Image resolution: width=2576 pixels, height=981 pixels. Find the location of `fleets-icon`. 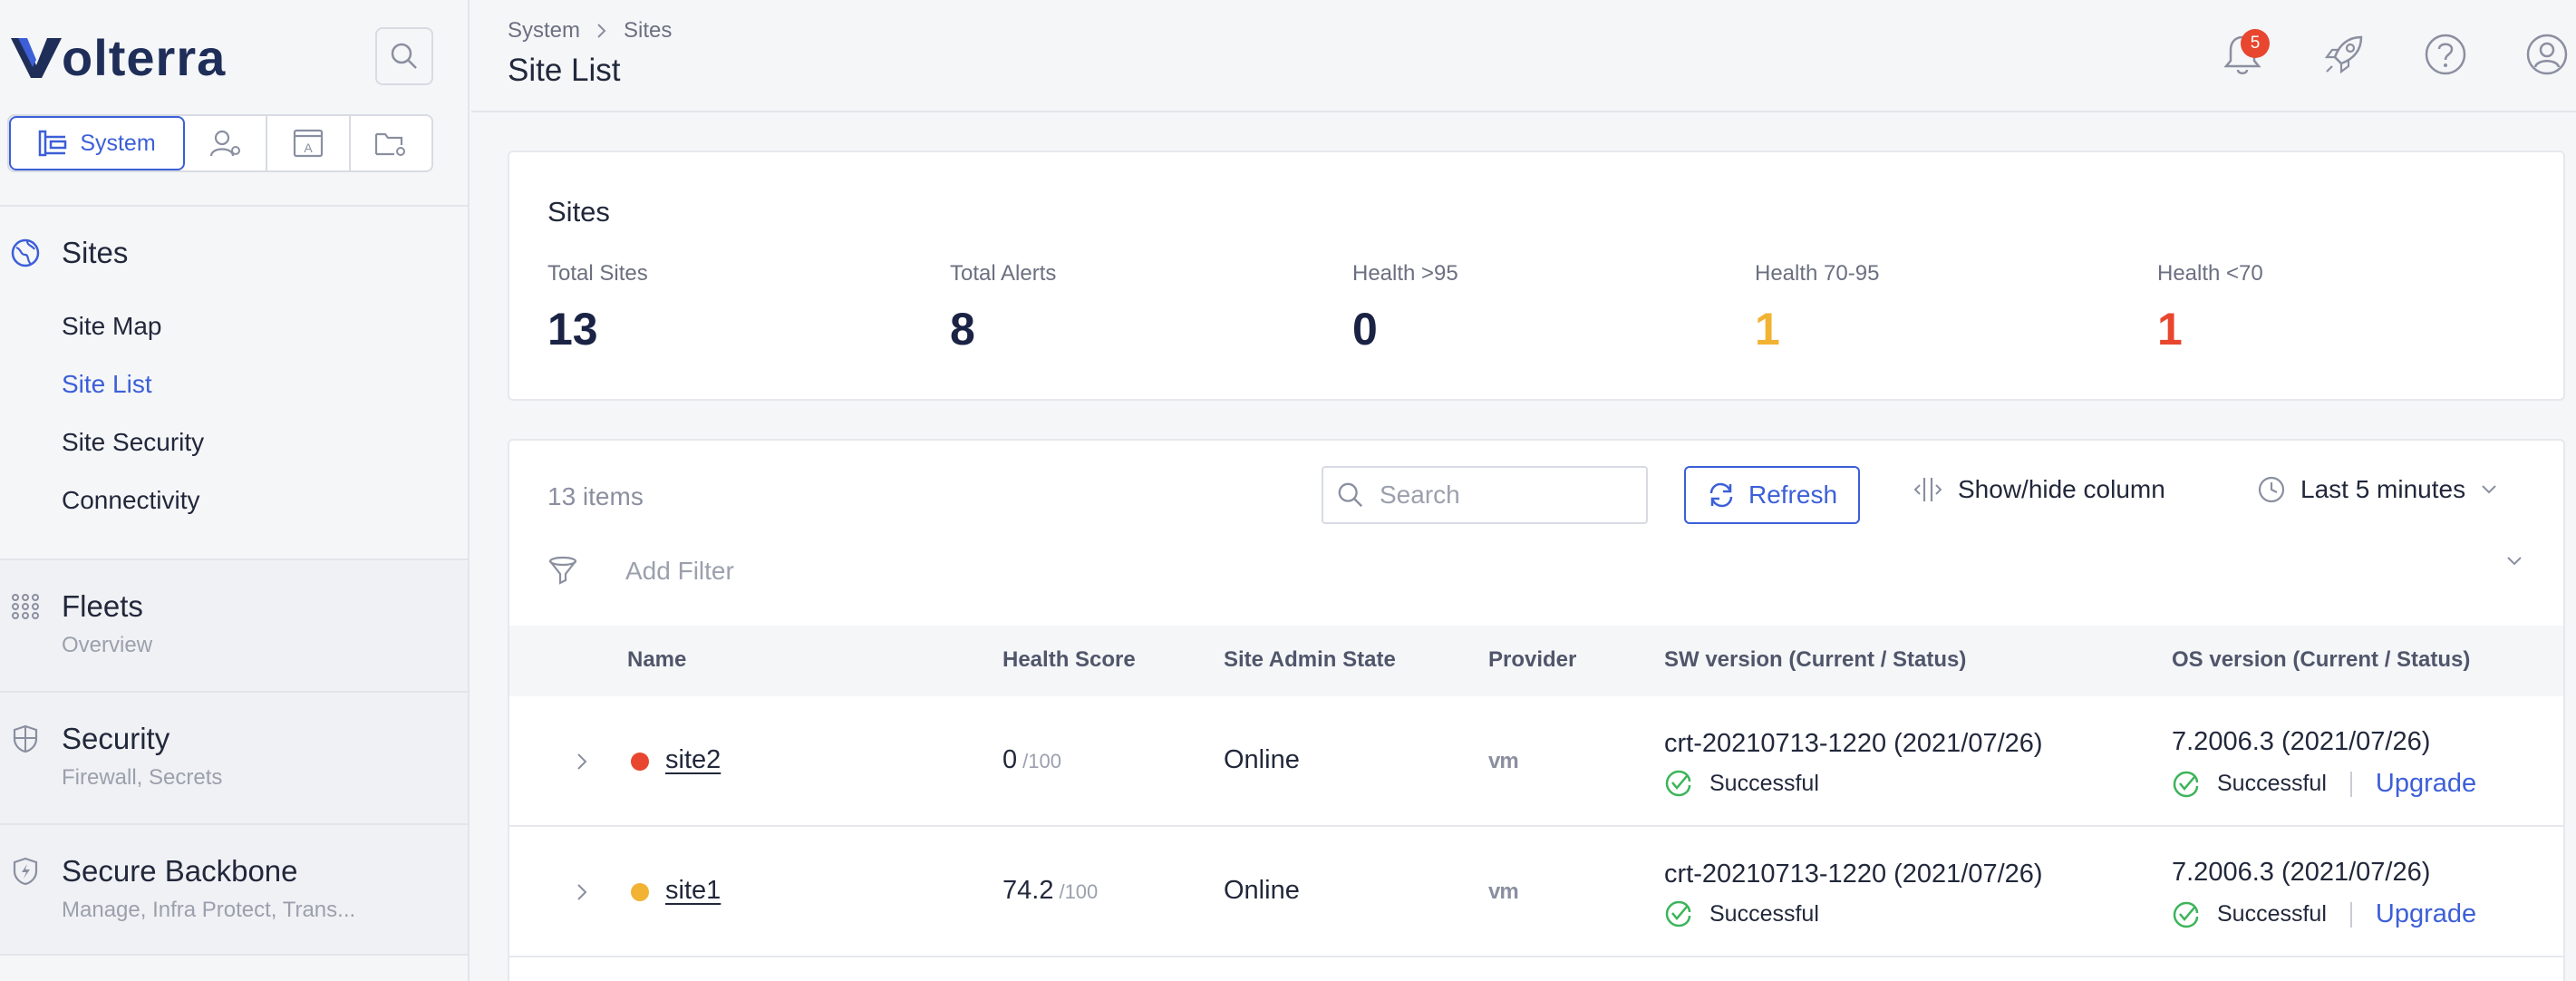

fleets-icon is located at coordinates (25, 606).